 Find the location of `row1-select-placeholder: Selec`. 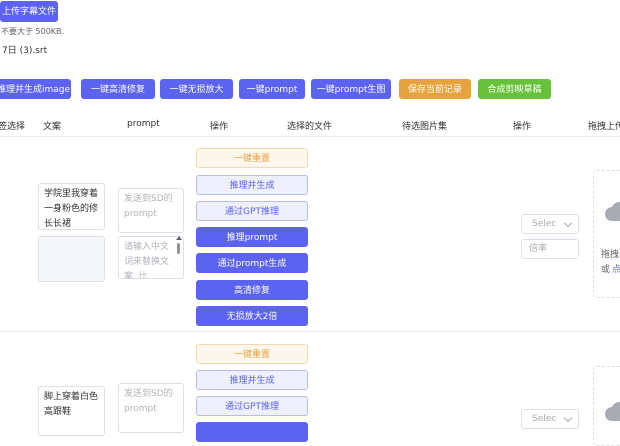

row1-select-placeholder: Selec is located at coordinates (544, 224).